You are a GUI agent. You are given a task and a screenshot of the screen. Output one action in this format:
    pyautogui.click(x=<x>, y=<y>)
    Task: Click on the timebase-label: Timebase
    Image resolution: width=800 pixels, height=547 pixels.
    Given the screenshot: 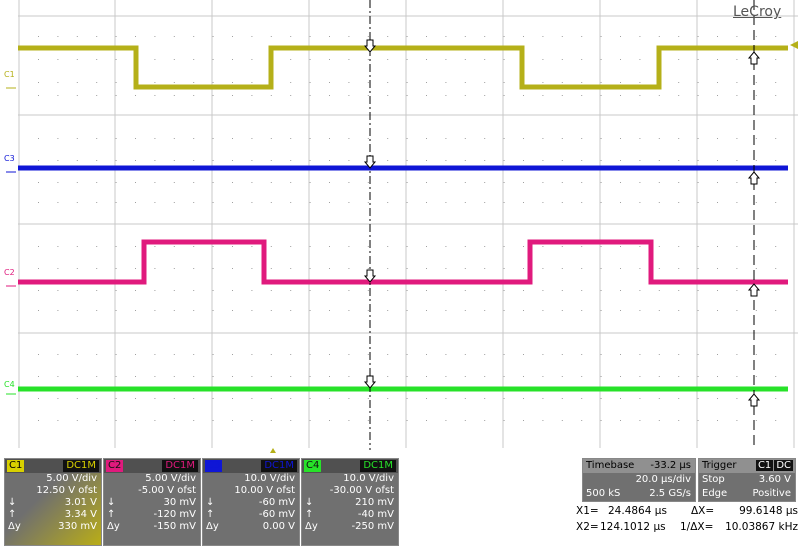 What is the action you would take?
    pyautogui.click(x=610, y=465)
    